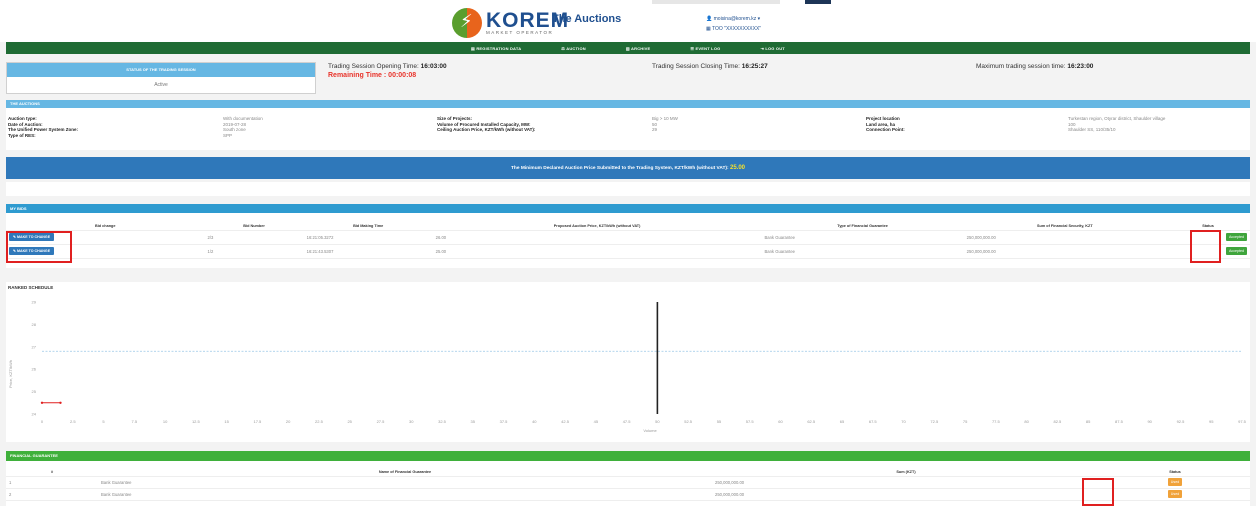  I want to click on col-bid-number: Bid Number, so click(254, 226).